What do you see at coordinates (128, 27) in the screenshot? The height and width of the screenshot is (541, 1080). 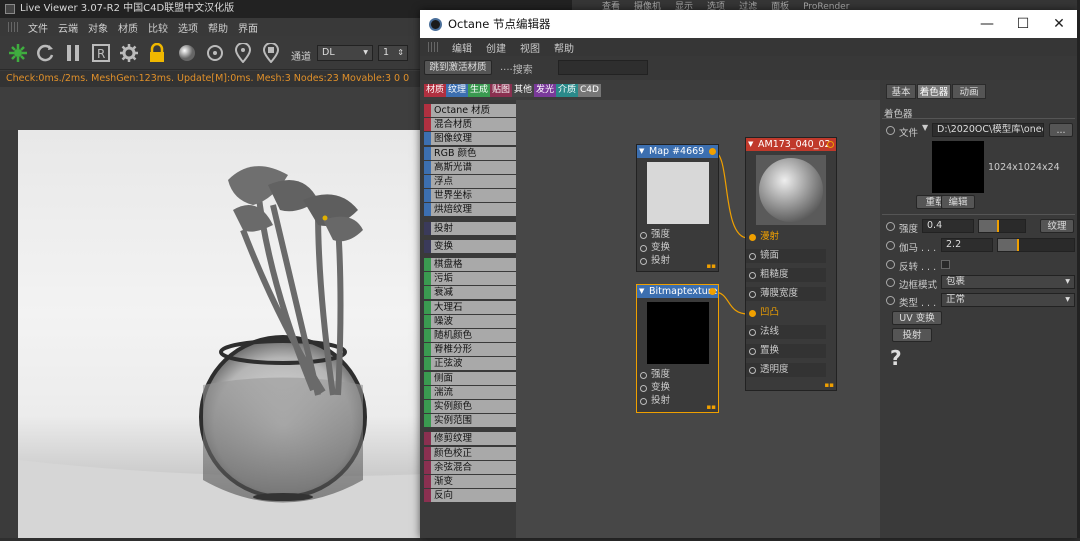 I see `menu-material: 材质` at bounding box center [128, 27].